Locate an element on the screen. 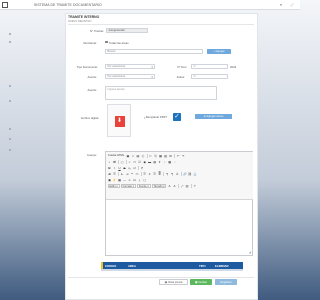 The height and width of the screenshot is (300, 320). cut-icon: ✂ is located at coordinates (151, 156).